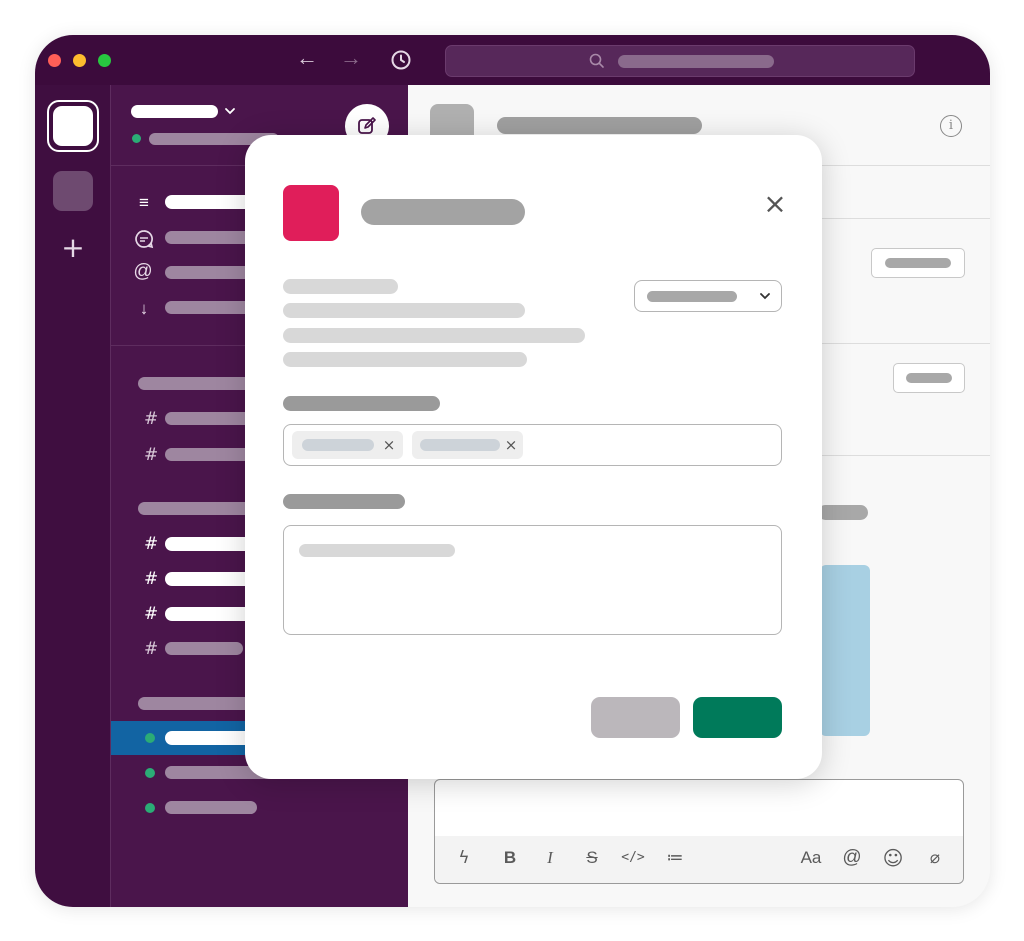 This screenshot has height=941, width=1024. I want to click on italic-icon: I, so click(550, 858).